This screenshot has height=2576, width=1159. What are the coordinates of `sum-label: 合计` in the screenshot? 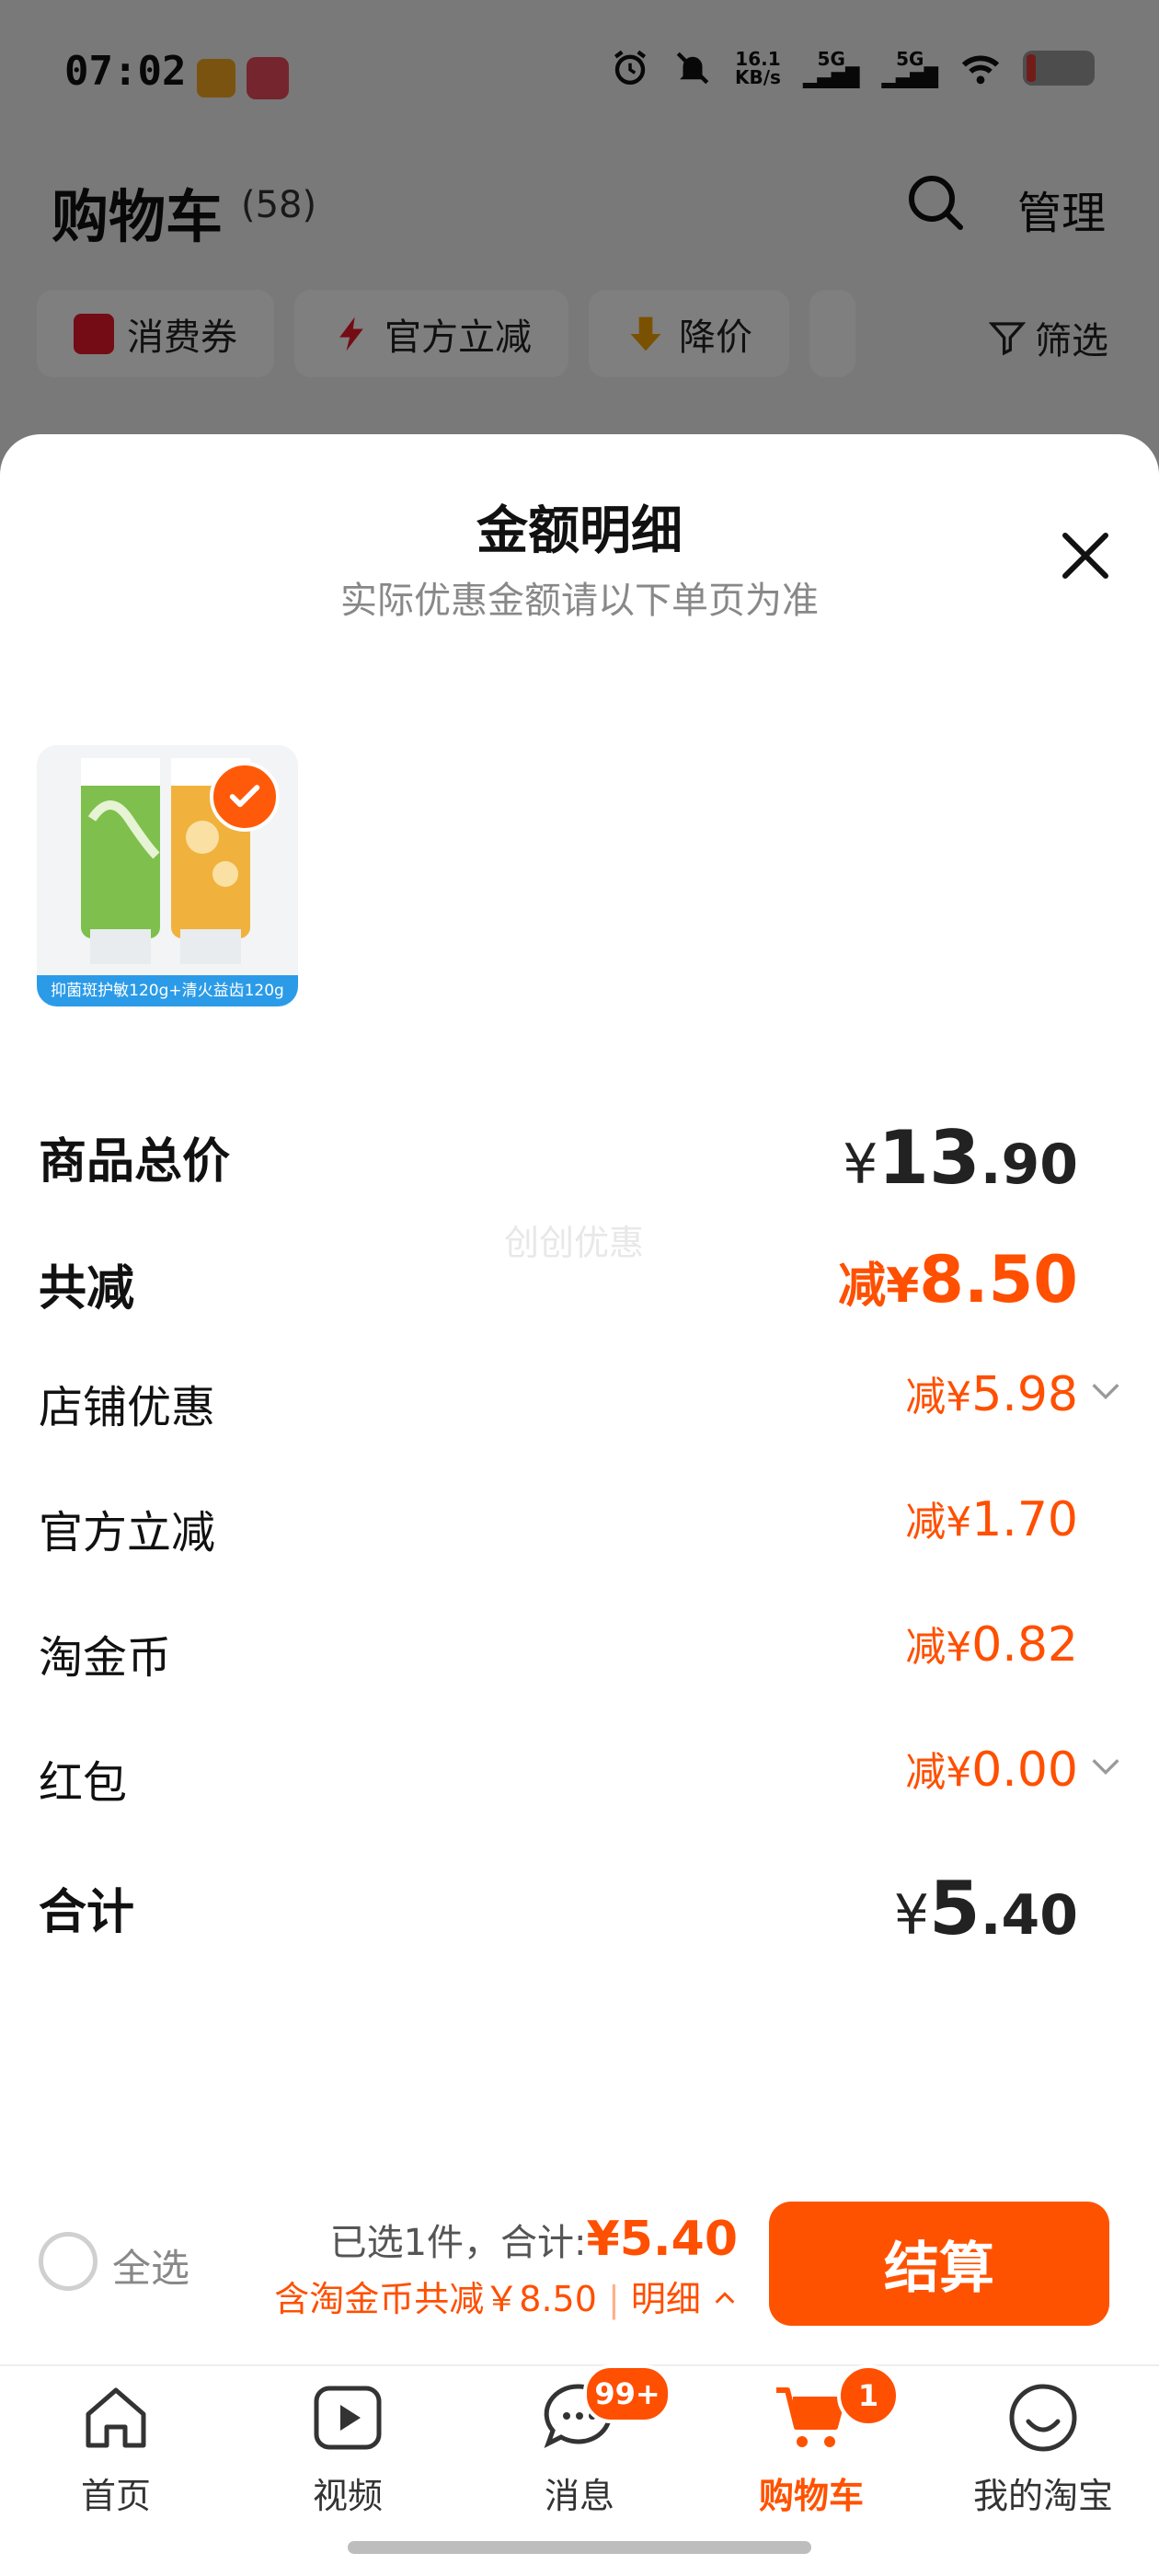 It's located at (87, 1913).